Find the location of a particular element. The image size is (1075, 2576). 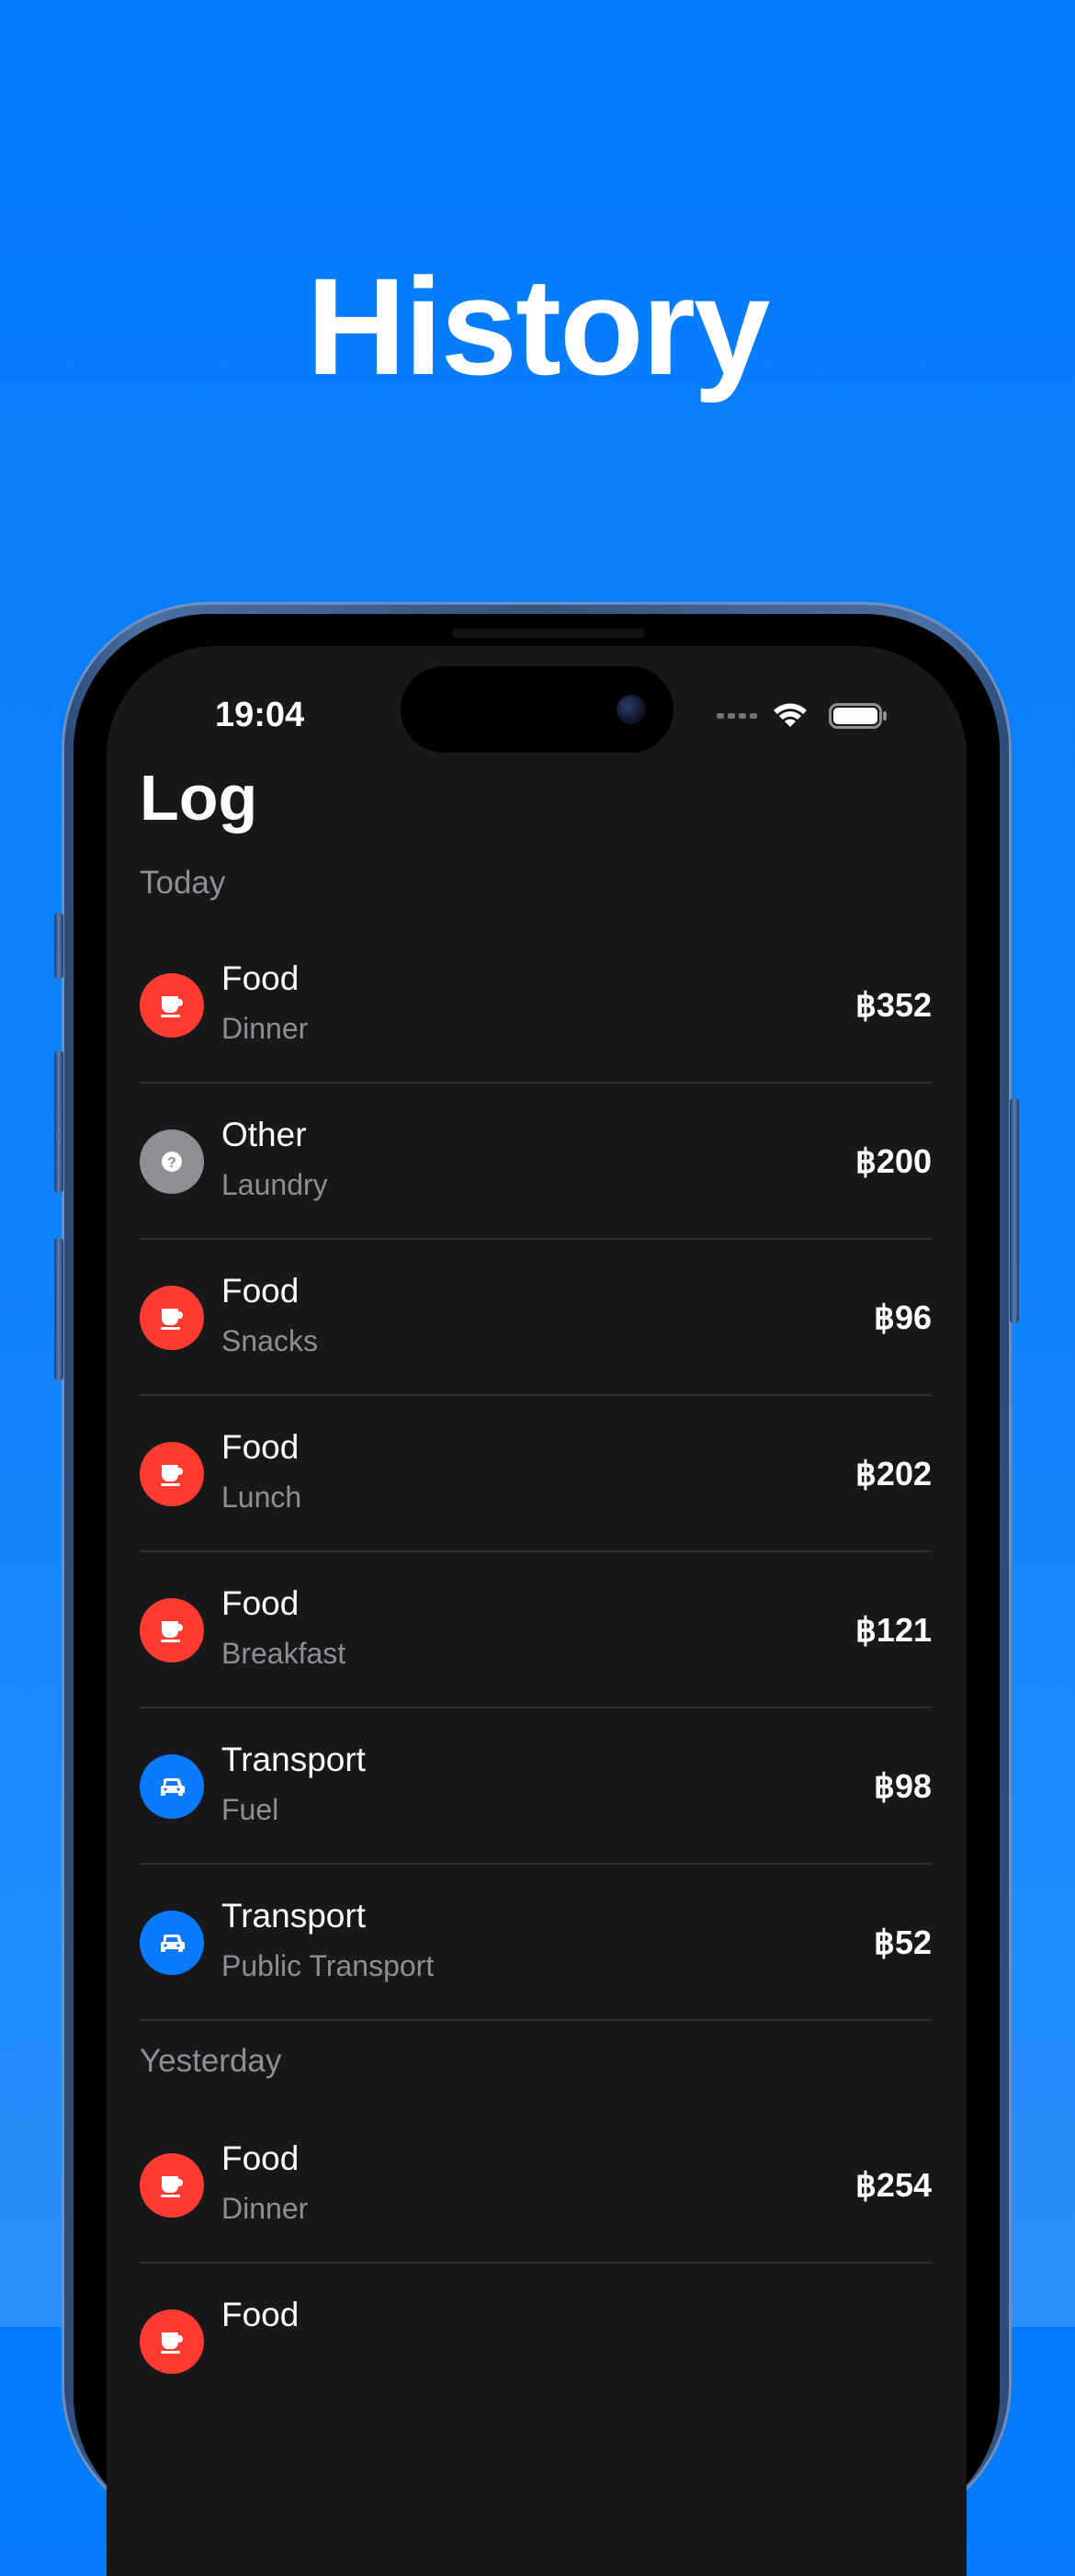

item-amount: ฿98 is located at coordinates (903, 1786).